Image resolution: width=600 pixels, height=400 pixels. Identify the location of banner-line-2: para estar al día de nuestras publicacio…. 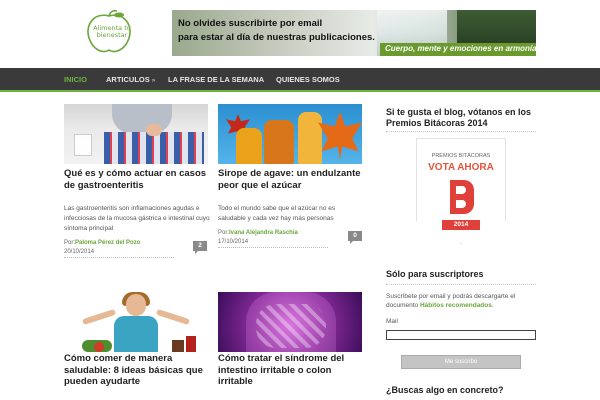
(276, 37).